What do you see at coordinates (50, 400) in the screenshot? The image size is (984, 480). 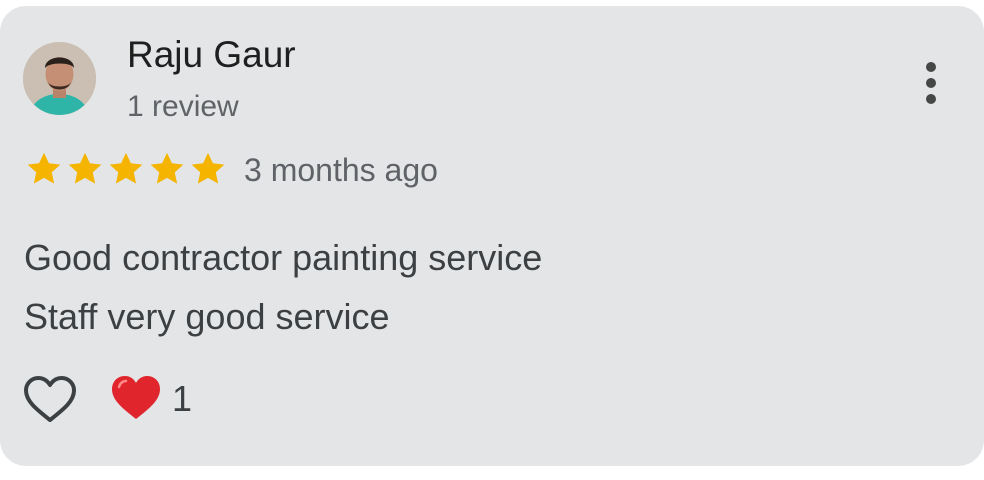 I see `heart-outline-icon` at bounding box center [50, 400].